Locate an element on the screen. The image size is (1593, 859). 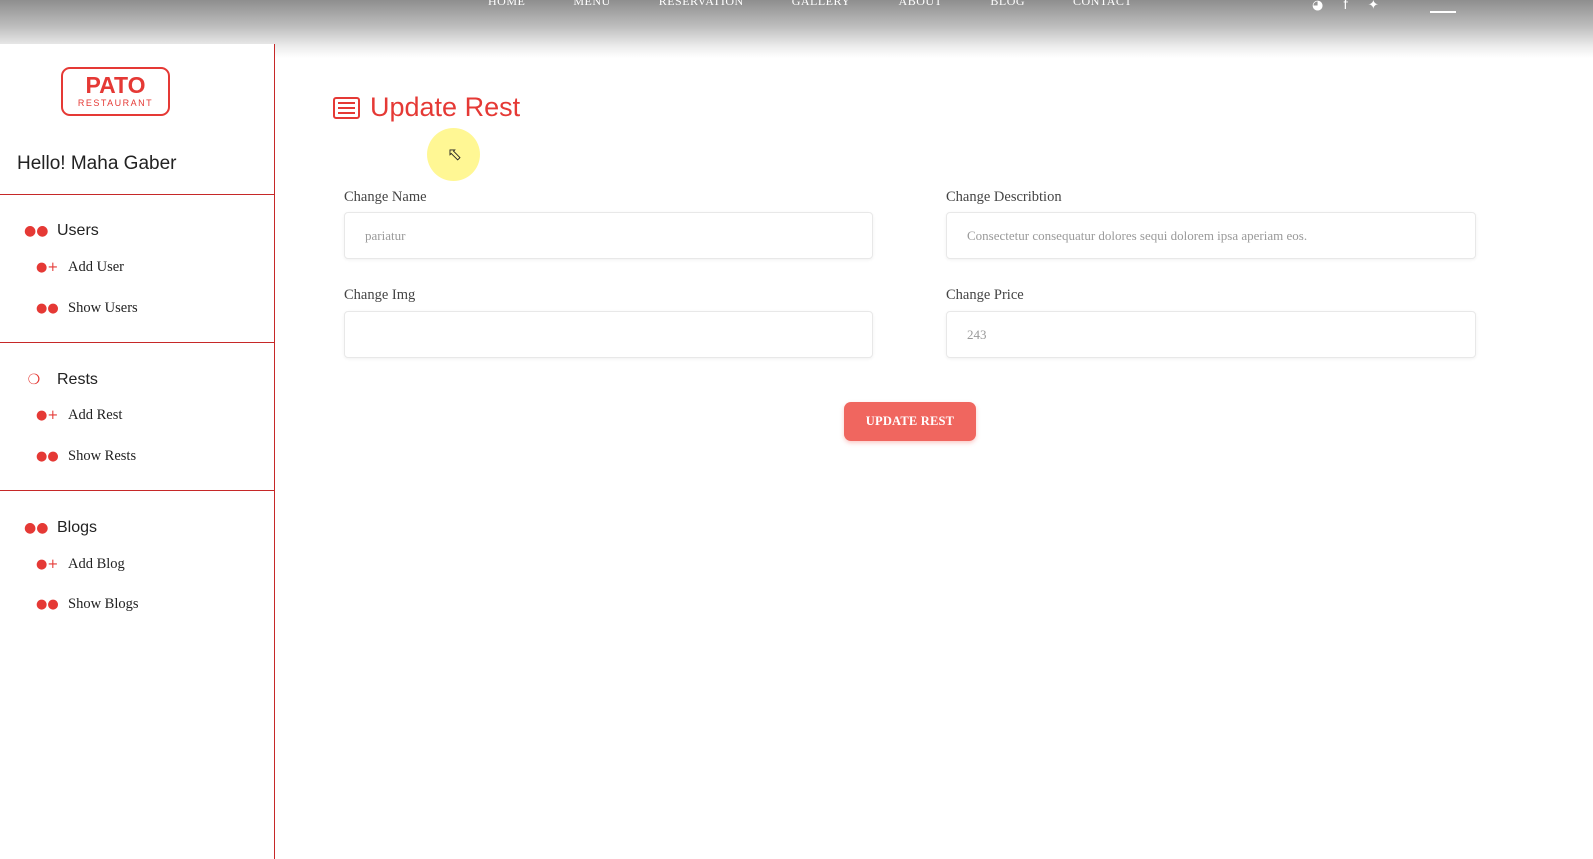
sidebar-section-users: ●● Users is located at coordinates (61, 231).